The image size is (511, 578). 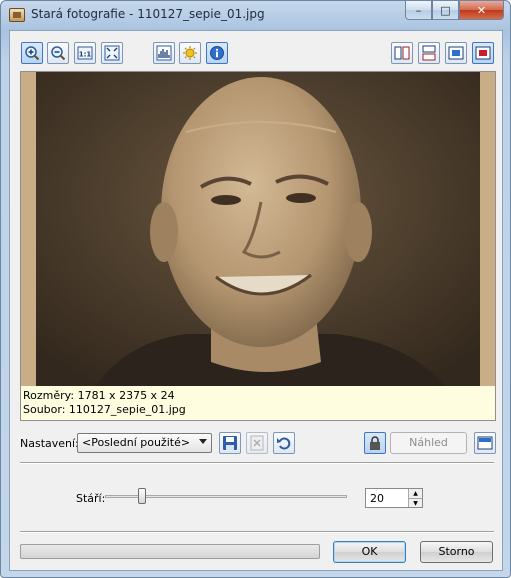 I want to click on cancel-button: Storno, so click(x=456, y=552).